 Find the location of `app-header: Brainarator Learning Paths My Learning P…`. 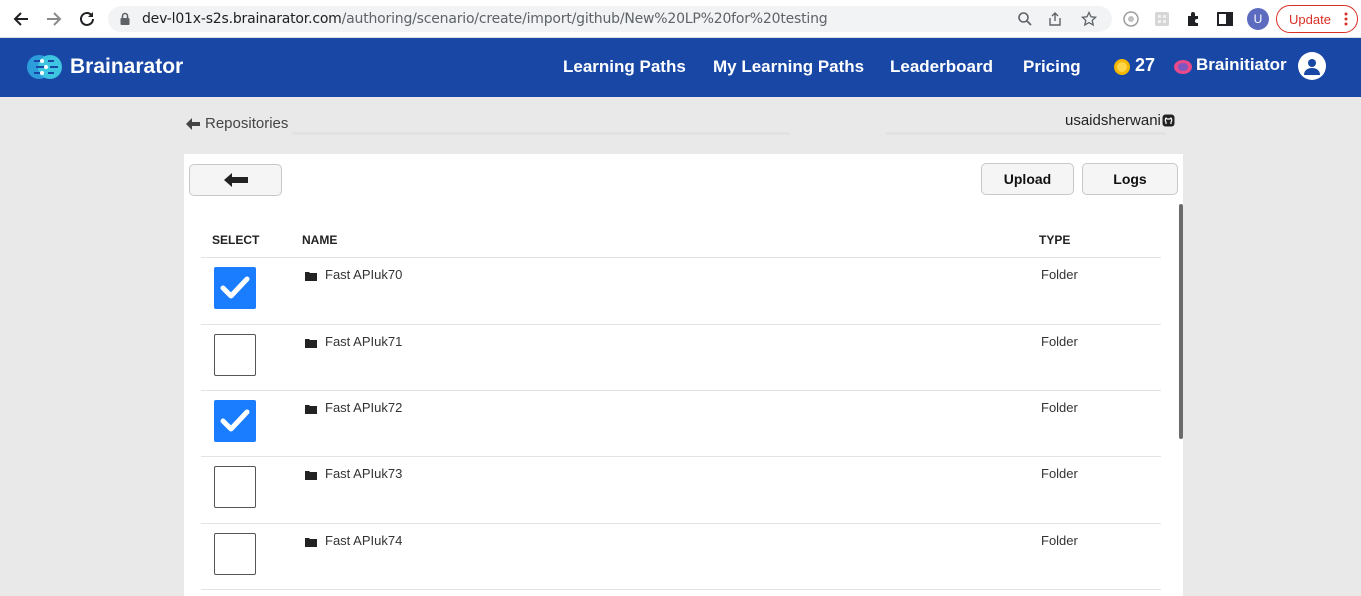

app-header: Brainarator Learning Paths My Learning P… is located at coordinates (680, 67).